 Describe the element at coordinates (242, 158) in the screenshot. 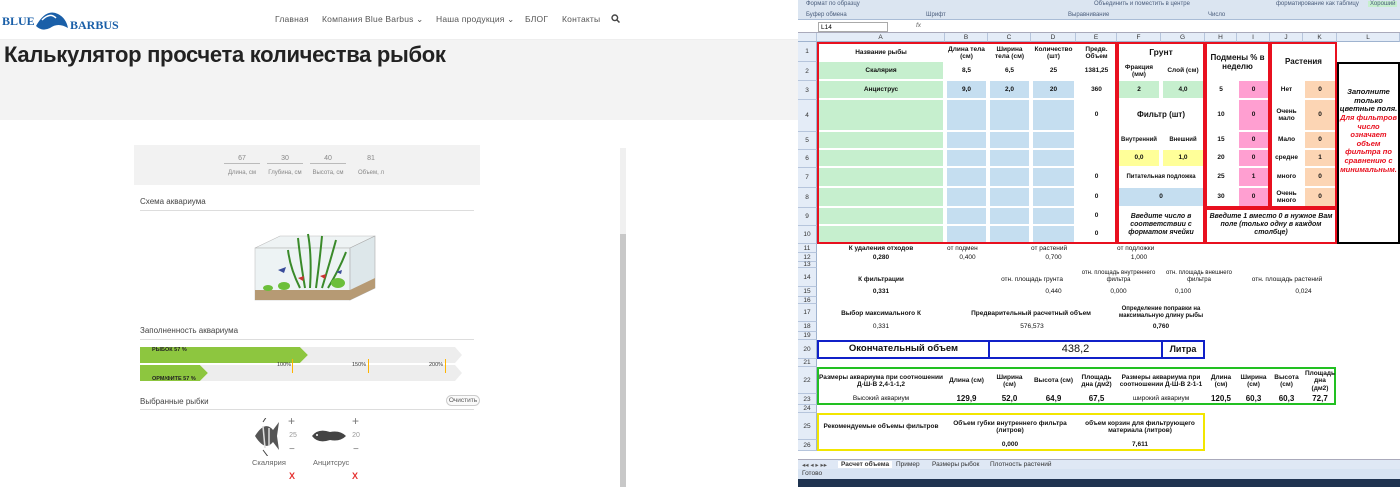

I see `length-value: 67` at that location.